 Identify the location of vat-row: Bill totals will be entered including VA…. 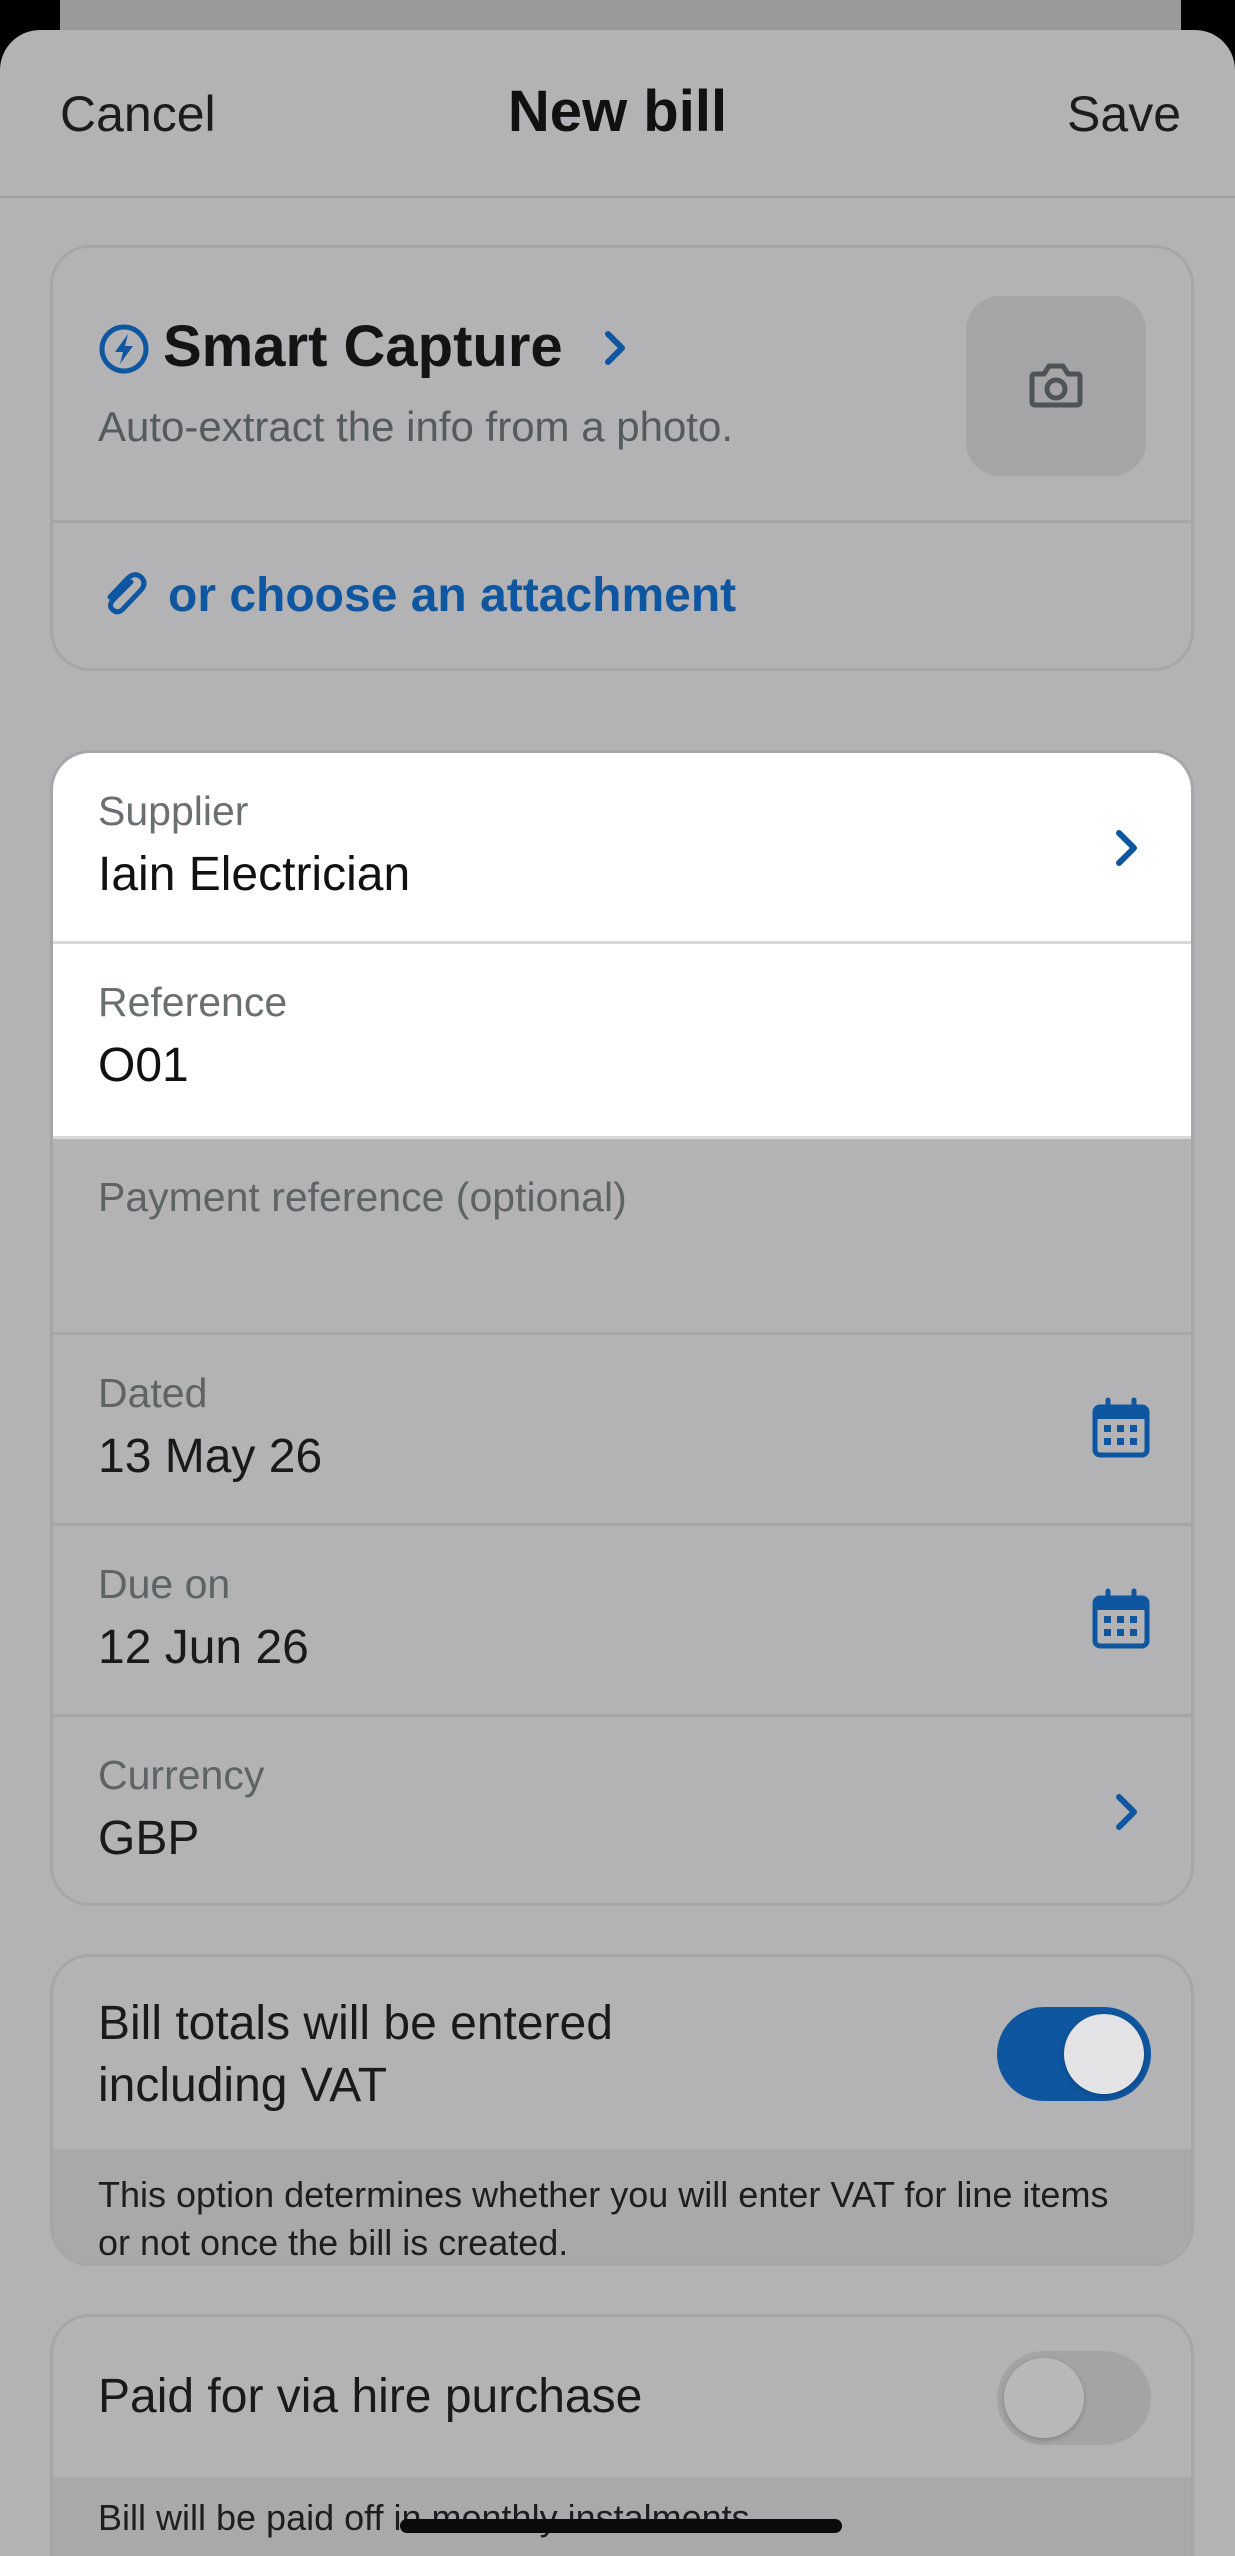
(622, 2053).